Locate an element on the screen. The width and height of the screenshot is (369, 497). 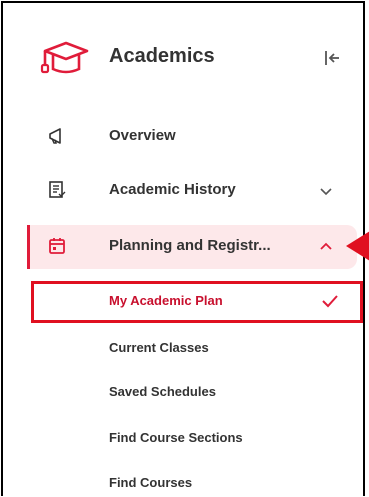
sub-item-saved-schedules: Saved Schedules is located at coordinates (162, 391).